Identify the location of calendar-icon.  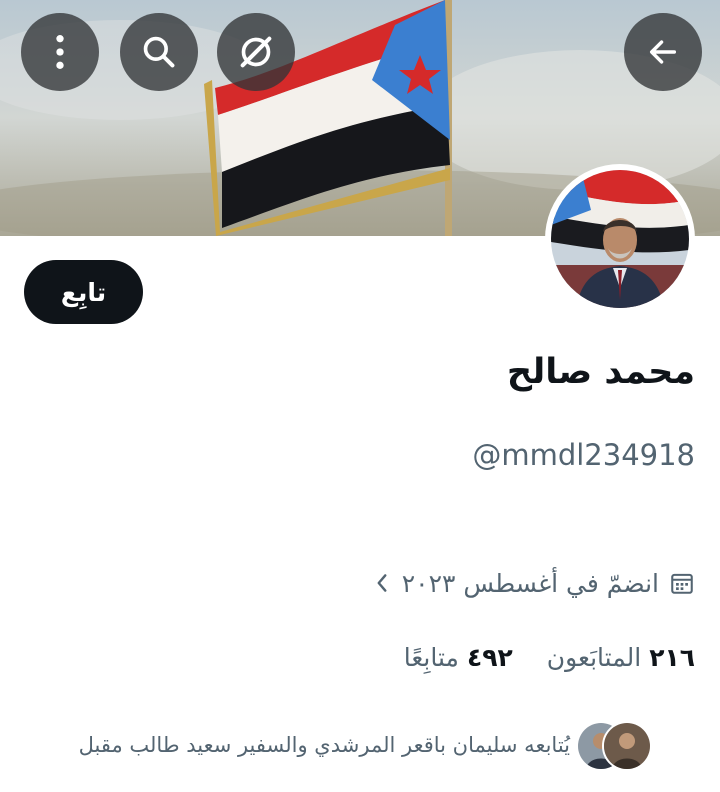
(682, 583).